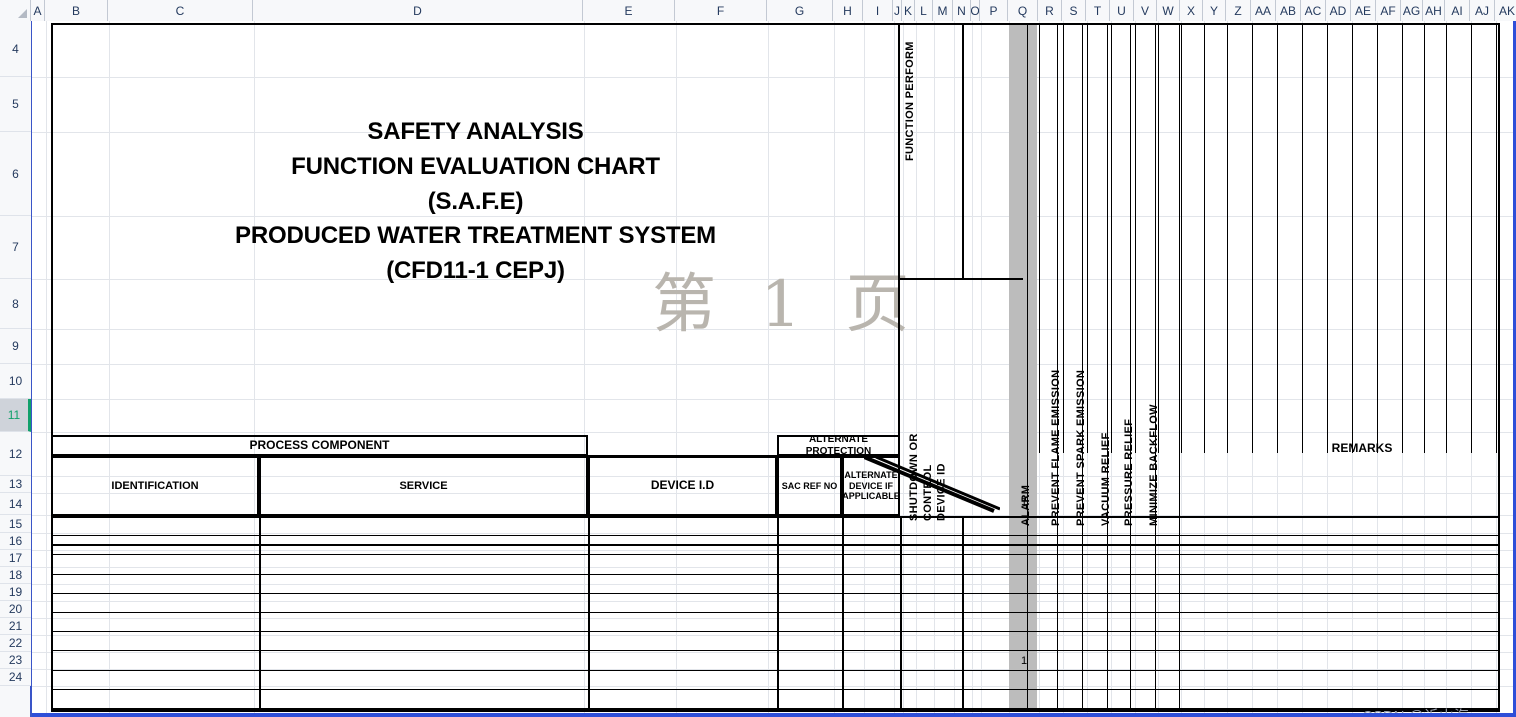  I want to click on column-header-z: Z, so click(1238, 10).